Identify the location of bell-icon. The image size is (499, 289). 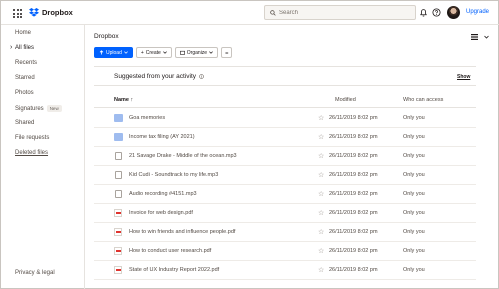
(423, 12).